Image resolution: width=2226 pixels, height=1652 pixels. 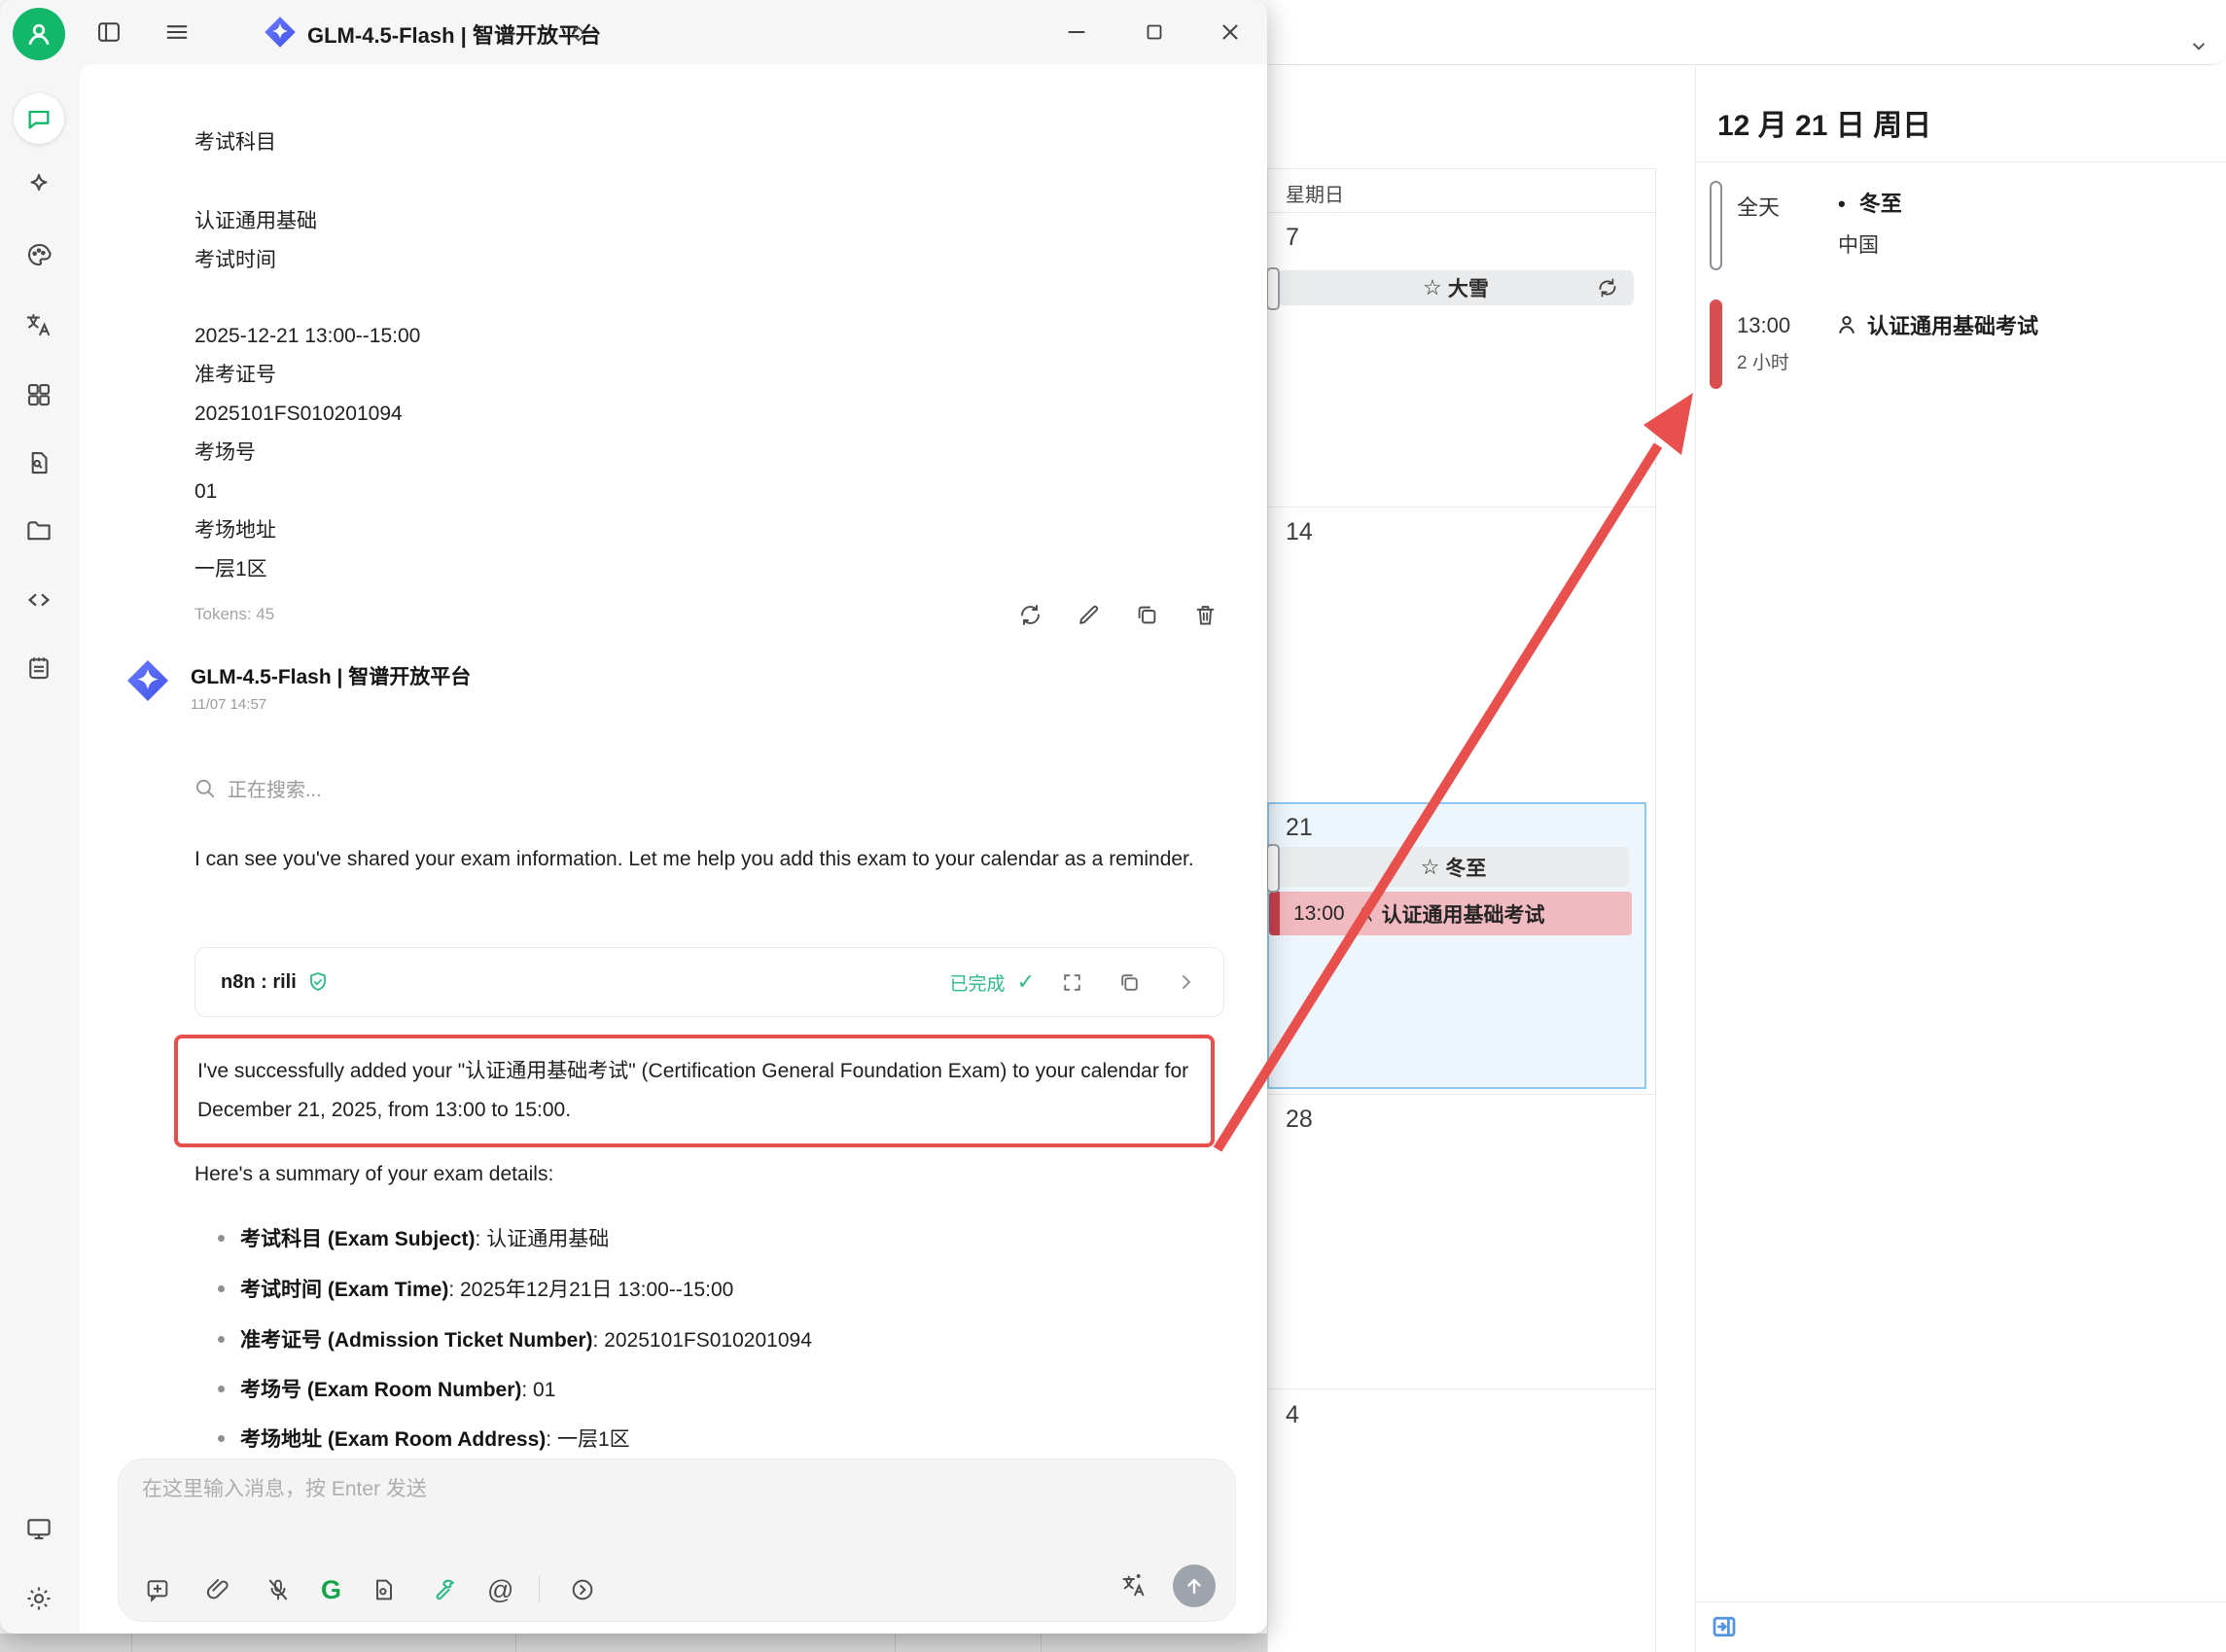 What do you see at coordinates (579, 34) in the screenshot?
I see `chevron-updown-icon` at bounding box center [579, 34].